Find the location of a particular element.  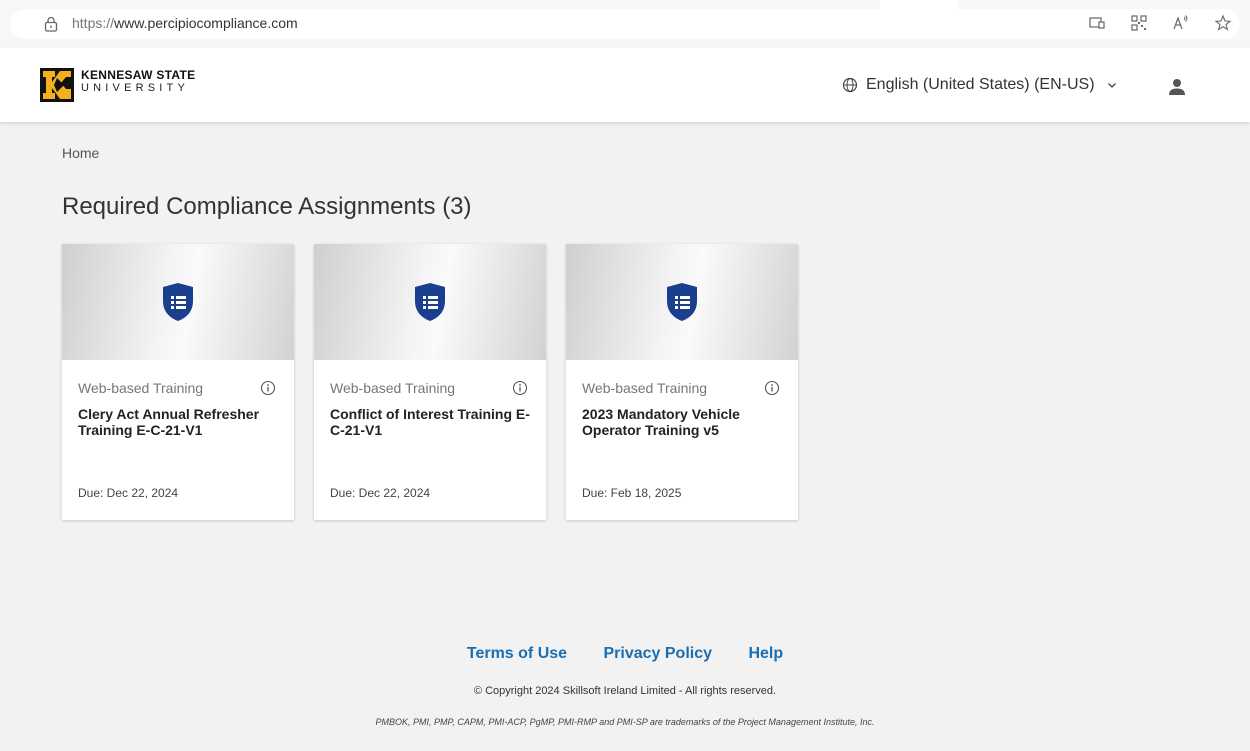

page-title: Required Compliance Assignments (3) is located at coordinates (267, 206).